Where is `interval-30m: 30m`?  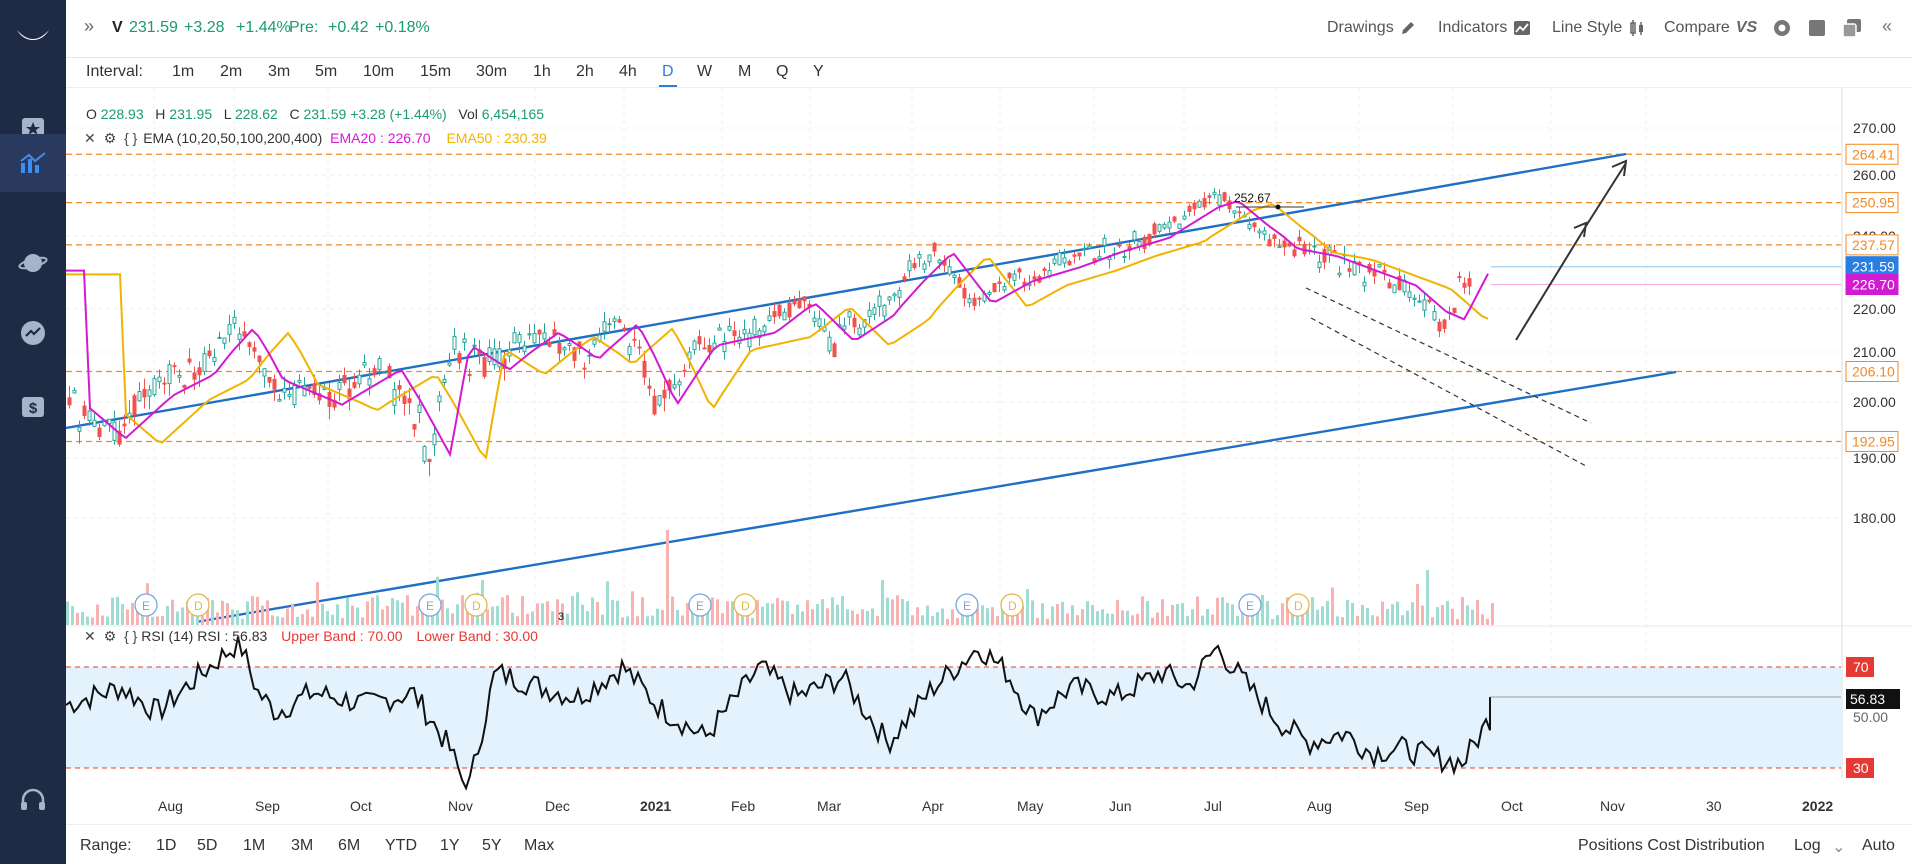
interval-30m: 30m is located at coordinates (491, 72).